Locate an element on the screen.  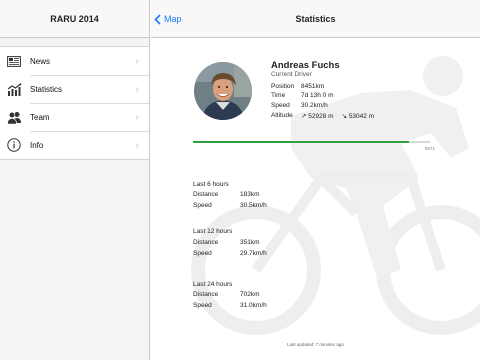
sidebar-item-team: Team › is located at coordinates (74, 117).